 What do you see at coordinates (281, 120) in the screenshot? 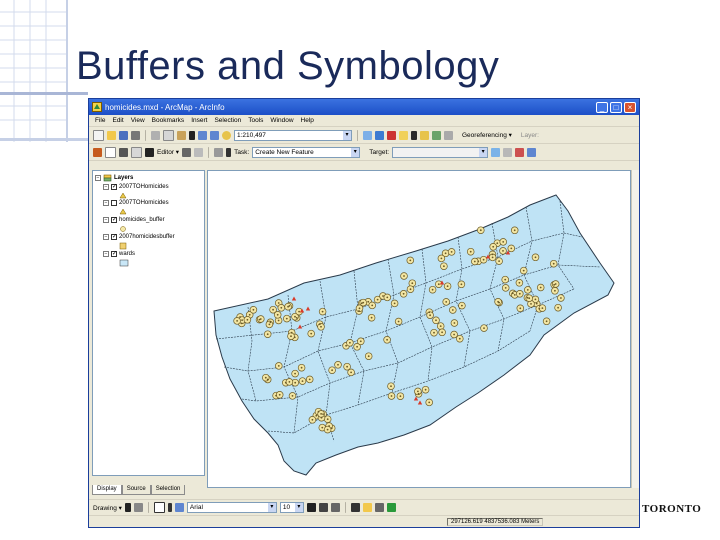
I see `menu-window: Window` at bounding box center [281, 120].